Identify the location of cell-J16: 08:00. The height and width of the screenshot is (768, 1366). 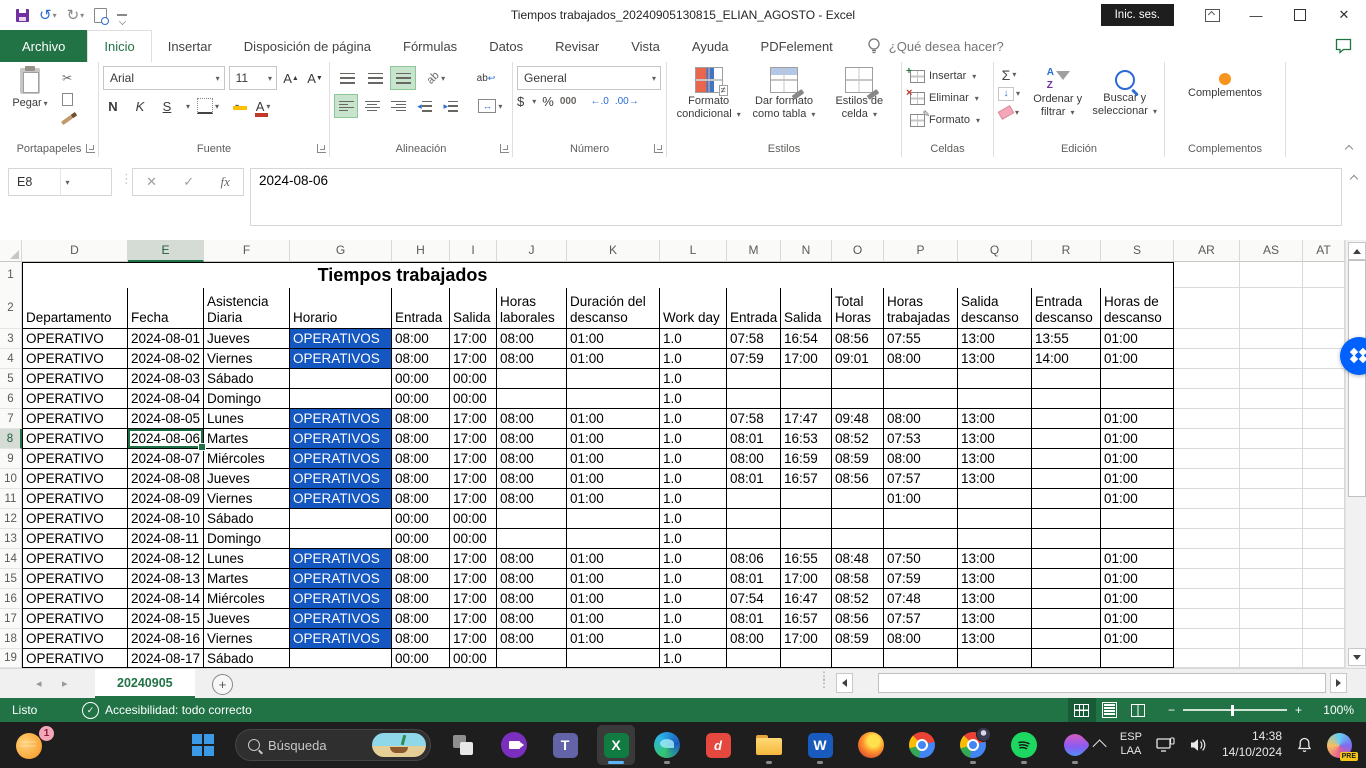
(532, 599).